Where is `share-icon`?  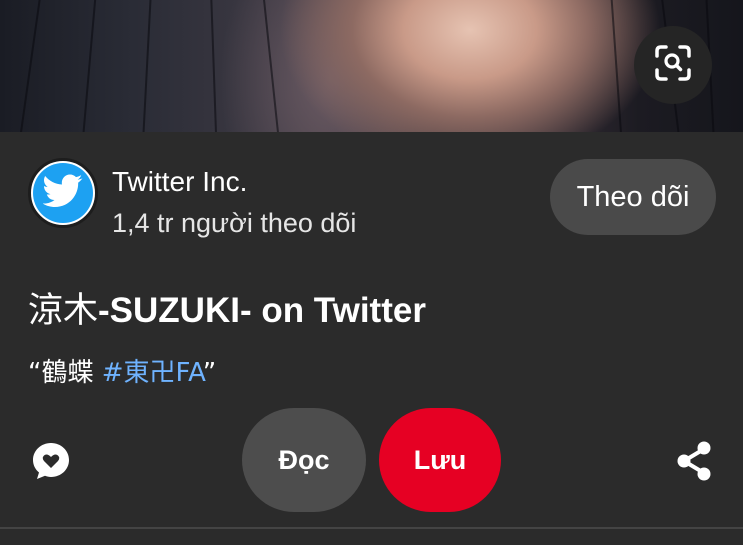 share-icon is located at coordinates (694, 463).